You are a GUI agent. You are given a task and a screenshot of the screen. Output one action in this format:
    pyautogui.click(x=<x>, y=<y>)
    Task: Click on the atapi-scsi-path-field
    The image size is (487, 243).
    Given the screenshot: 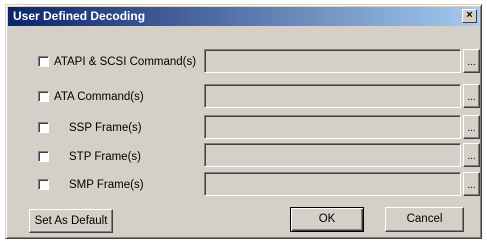 What is the action you would take?
    pyautogui.click(x=332, y=61)
    